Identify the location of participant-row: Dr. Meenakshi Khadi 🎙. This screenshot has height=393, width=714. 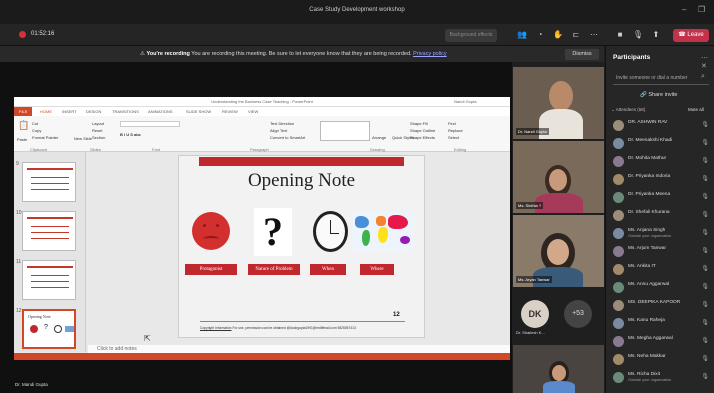
(661, 144).